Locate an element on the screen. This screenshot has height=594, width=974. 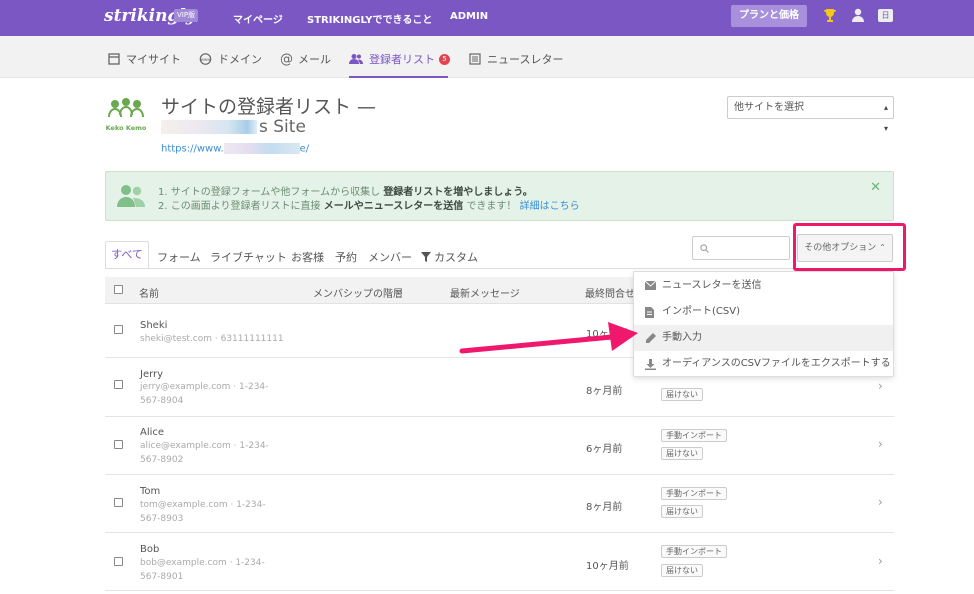
col-name: 名前 is located at coordinates (149, 292).